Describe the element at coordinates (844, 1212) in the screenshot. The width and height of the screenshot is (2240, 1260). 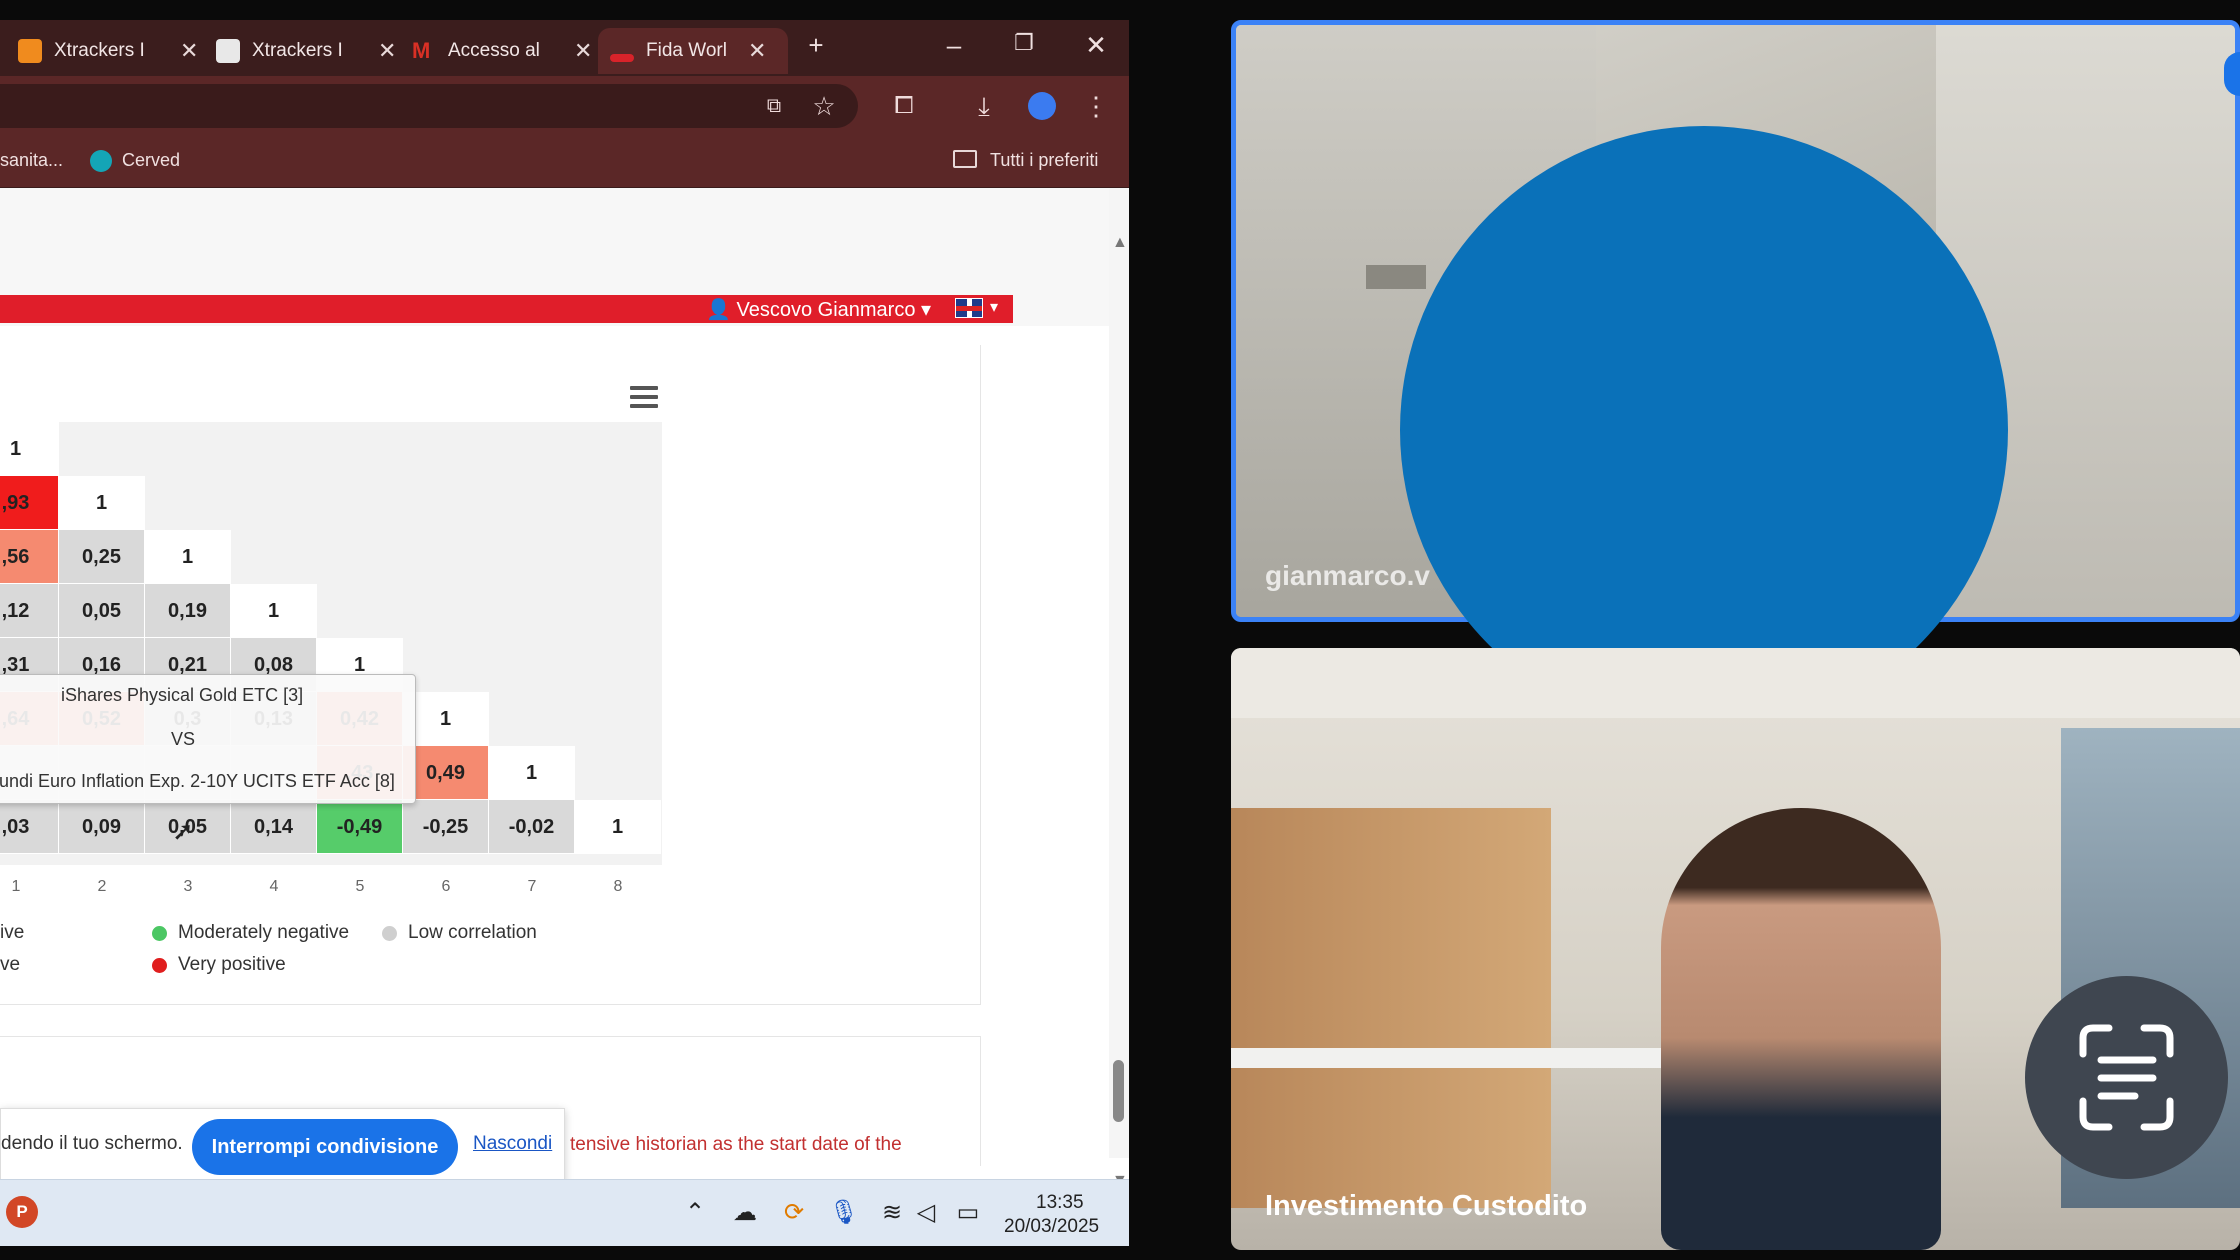
I see `microphone-icon: 🎙` at that location.